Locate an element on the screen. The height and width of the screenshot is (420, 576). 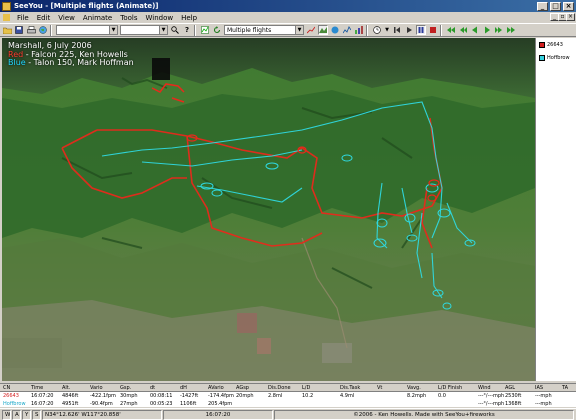
cell-vario: -422.1fpm is located at coordinates (103, 396).